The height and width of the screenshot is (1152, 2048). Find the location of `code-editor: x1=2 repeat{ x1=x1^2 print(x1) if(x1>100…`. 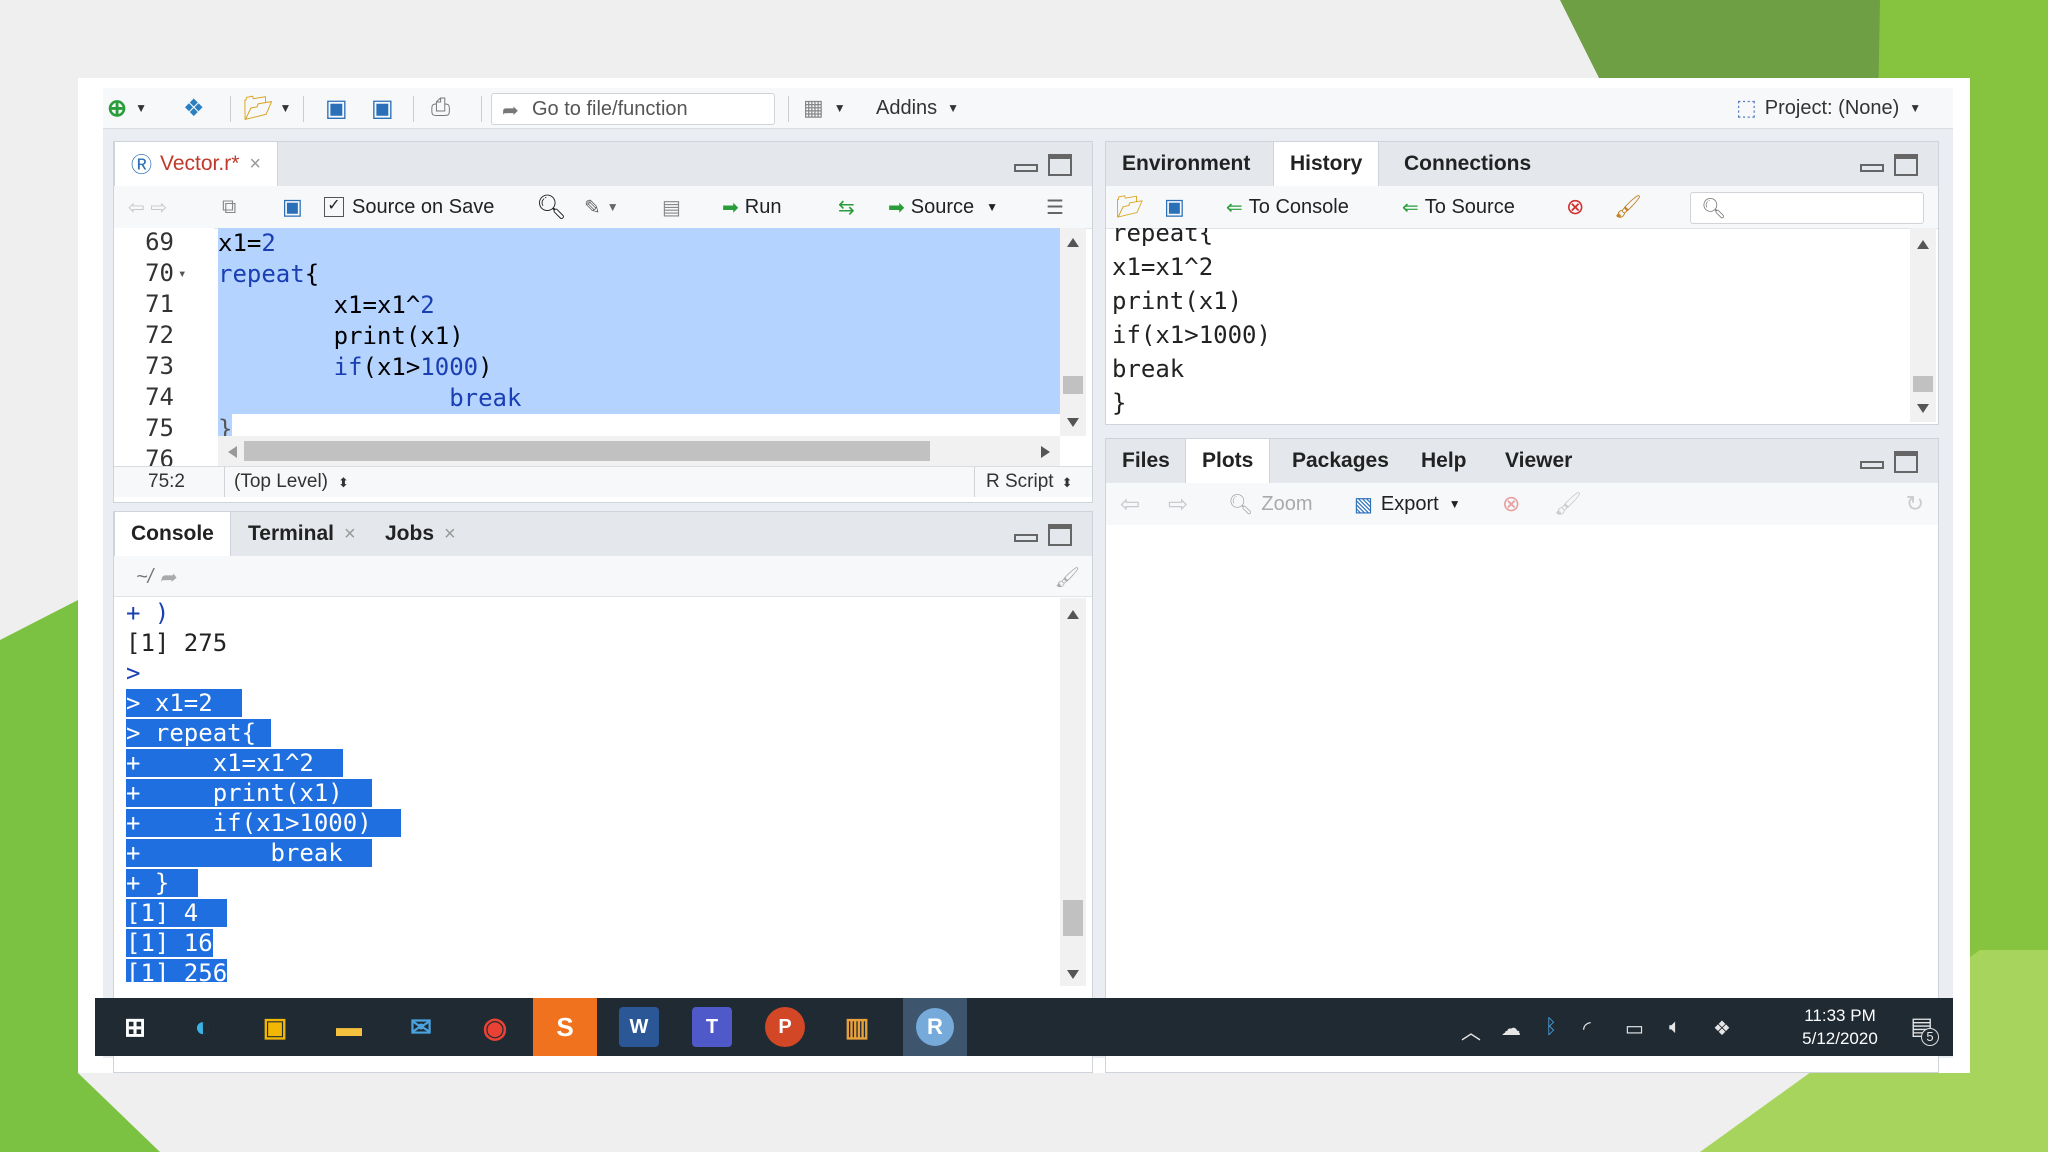

code-editor: x1=2 repeat{ x1=x1^2 print(x1) if(x1>100… is located at coordinates (639, 332).